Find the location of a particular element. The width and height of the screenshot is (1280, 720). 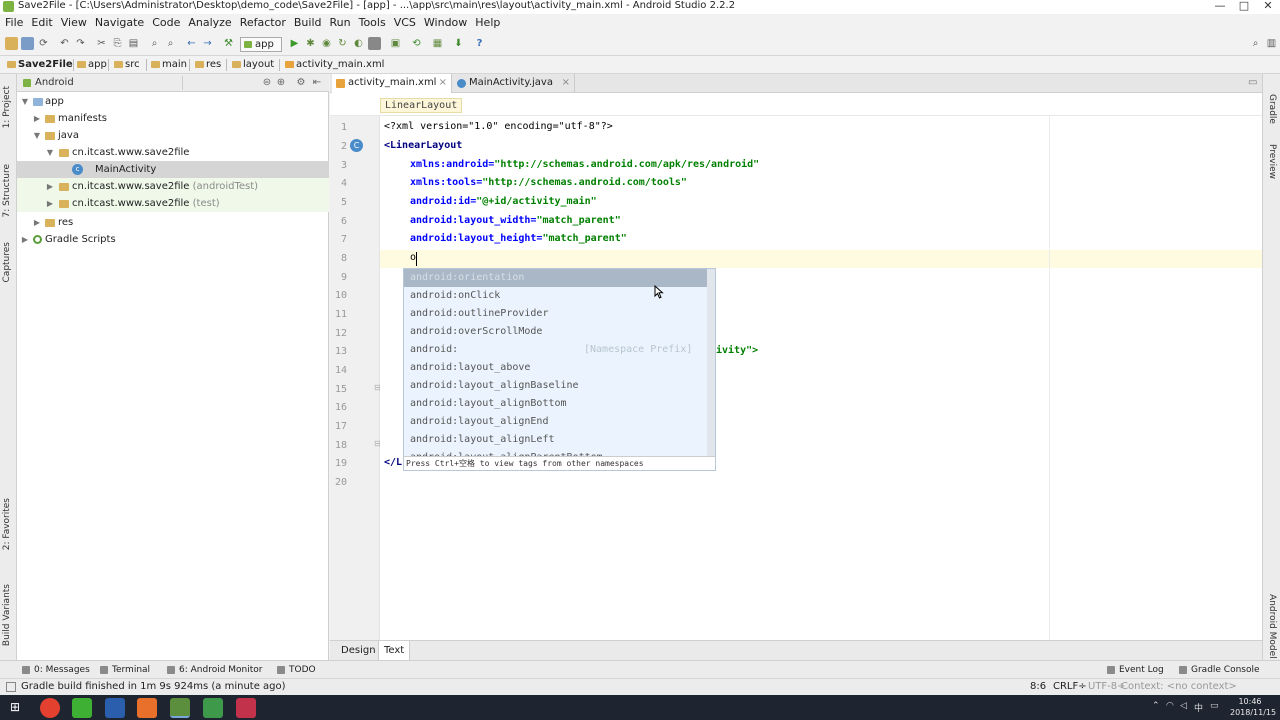

debug-icon: ✱ is located at coordinates (310, 43).